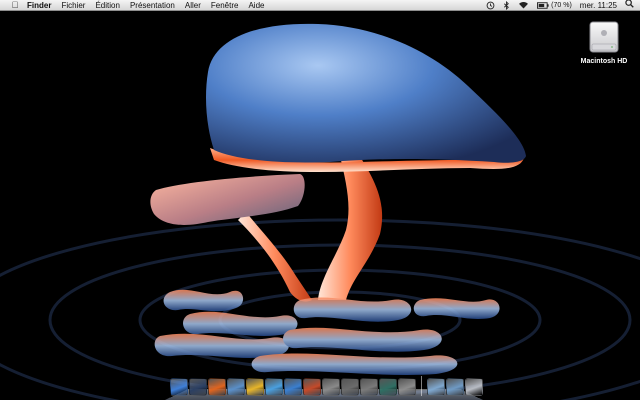 The image size is (640, 400). What do you see at coordinates (490, 5) in the screenshot?
I see `time-machine-status-icon` at bounding box center [490, 5].